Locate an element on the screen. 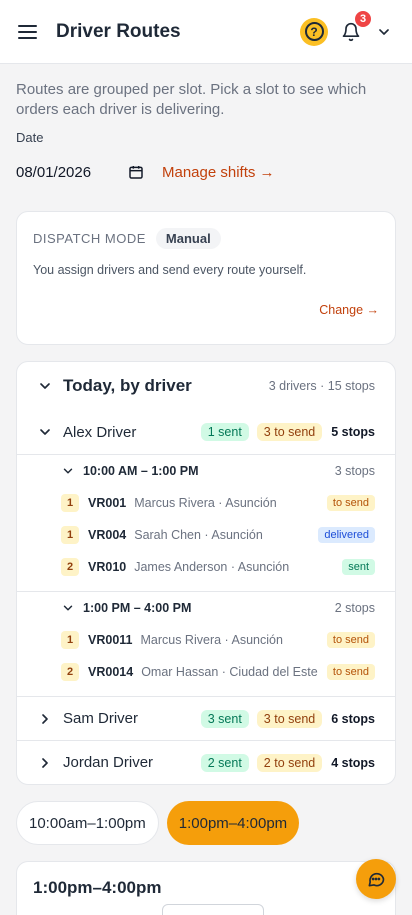 The image size is (412, 915). order-customer: James Anderson · Asunción is located at coordinates (212, 567).